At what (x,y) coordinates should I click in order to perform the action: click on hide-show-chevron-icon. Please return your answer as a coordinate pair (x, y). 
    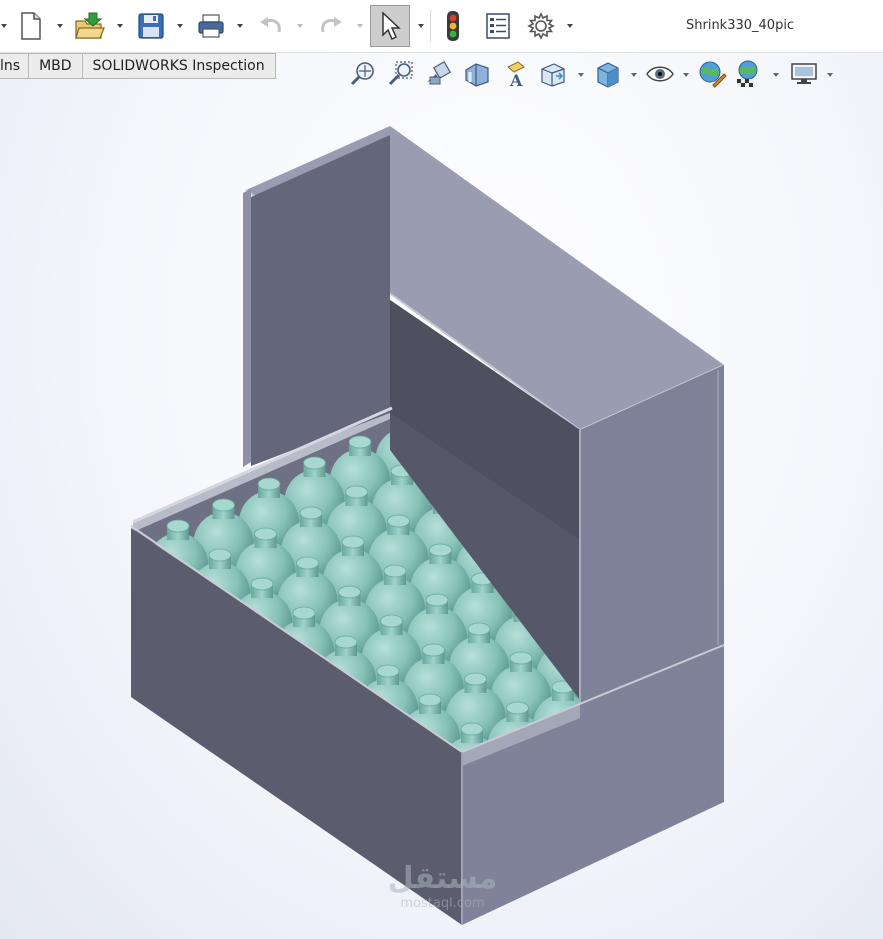
    Looking at the image, I should click on (686, 75).